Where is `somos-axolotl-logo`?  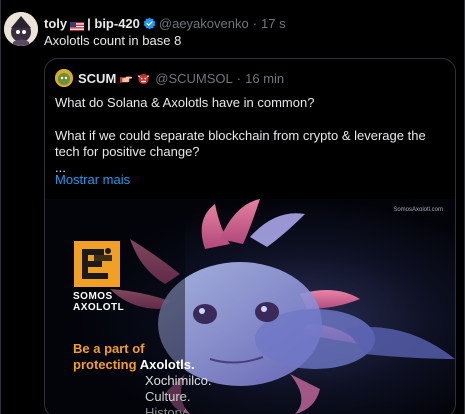
somos-axolotl-logo is located at coordinates (97, 264).